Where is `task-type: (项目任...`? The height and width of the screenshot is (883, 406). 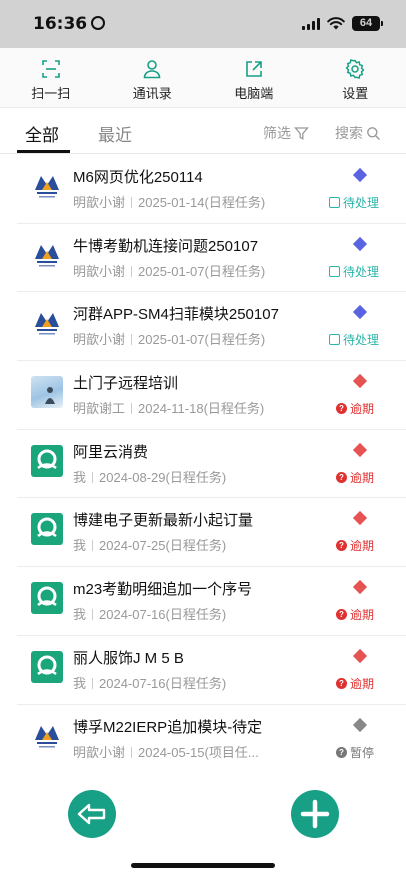 task-type: (项目任... is located at coordinates (231, 752).